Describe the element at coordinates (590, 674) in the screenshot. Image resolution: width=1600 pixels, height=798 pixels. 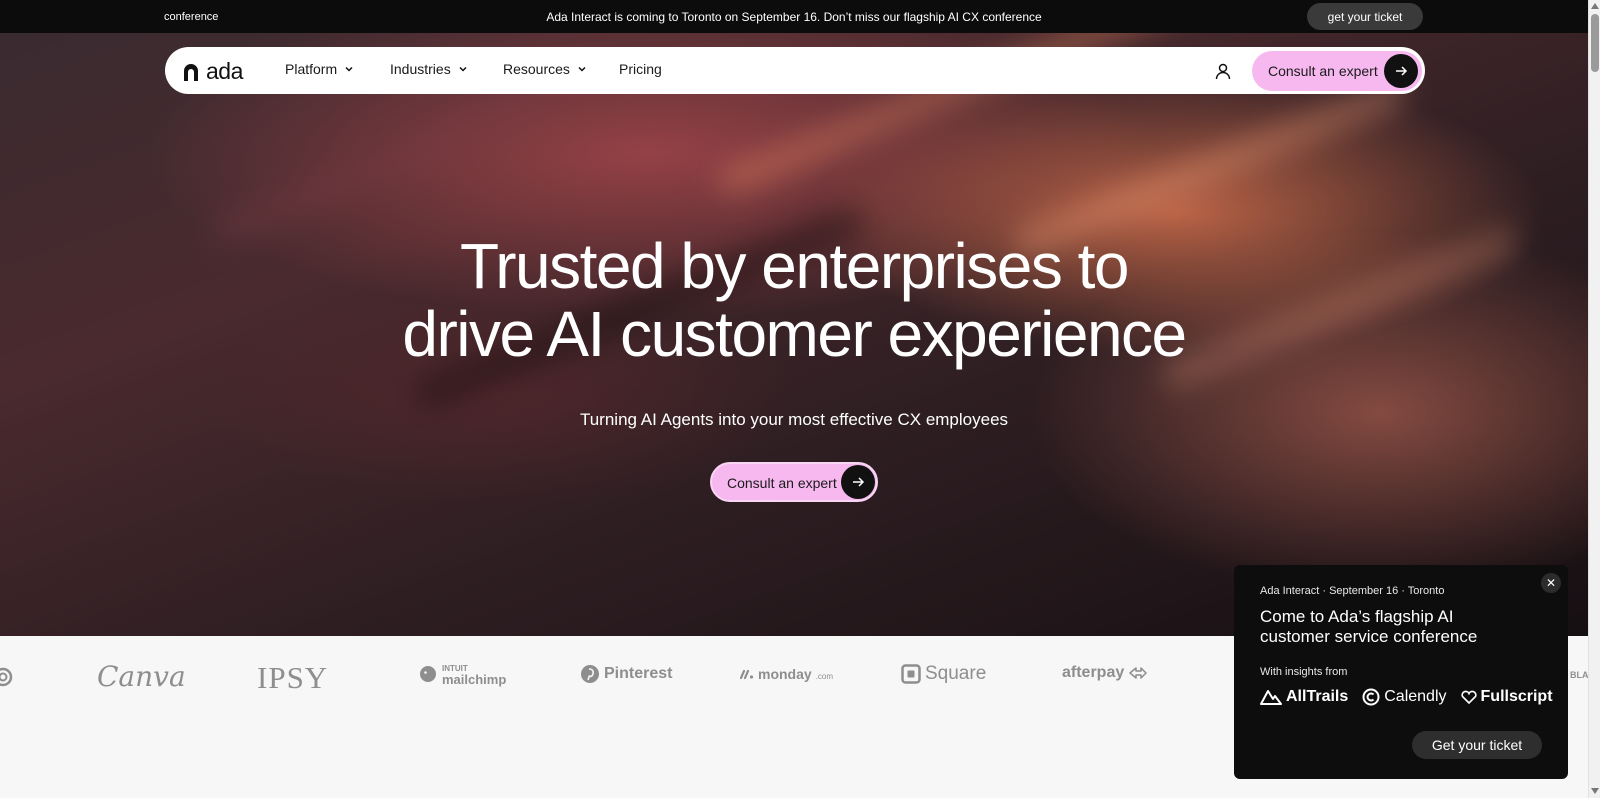
I see `pinterest-icon` at that location.